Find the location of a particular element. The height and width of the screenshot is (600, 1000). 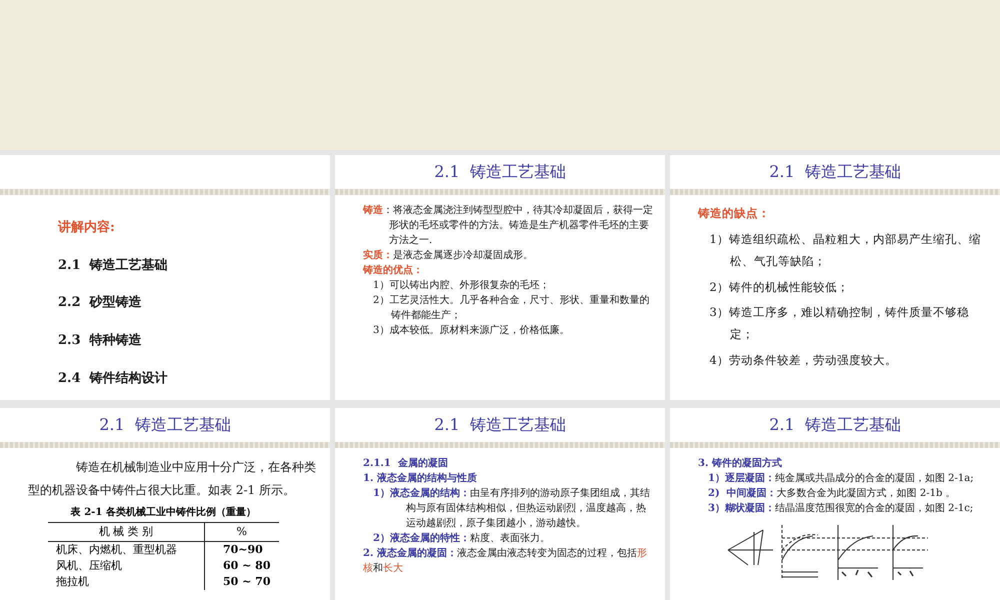

table-cell: 50 ~ 70 is located at coordinates (241, 582).